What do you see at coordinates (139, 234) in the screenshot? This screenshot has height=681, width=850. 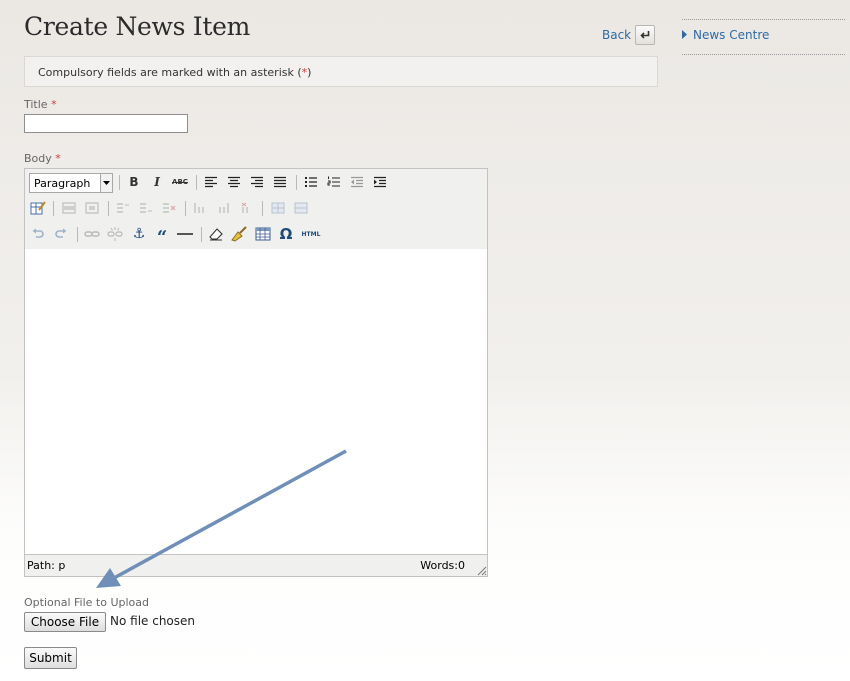 I see `anchor-icon: ⚓` at bounding box center [139, 234].